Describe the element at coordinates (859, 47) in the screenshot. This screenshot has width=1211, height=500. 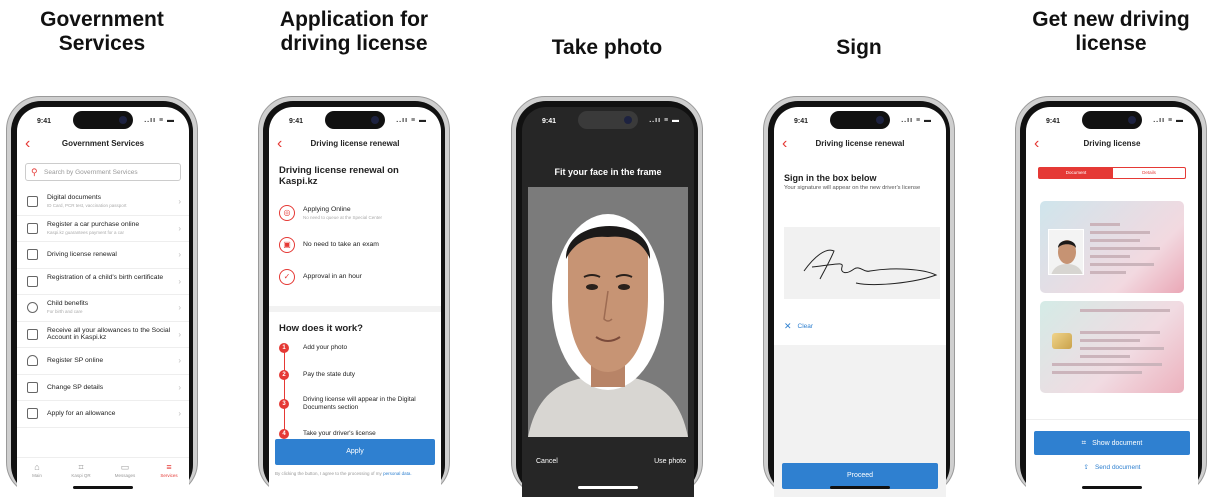
I see `step-title: Sign` at that location.